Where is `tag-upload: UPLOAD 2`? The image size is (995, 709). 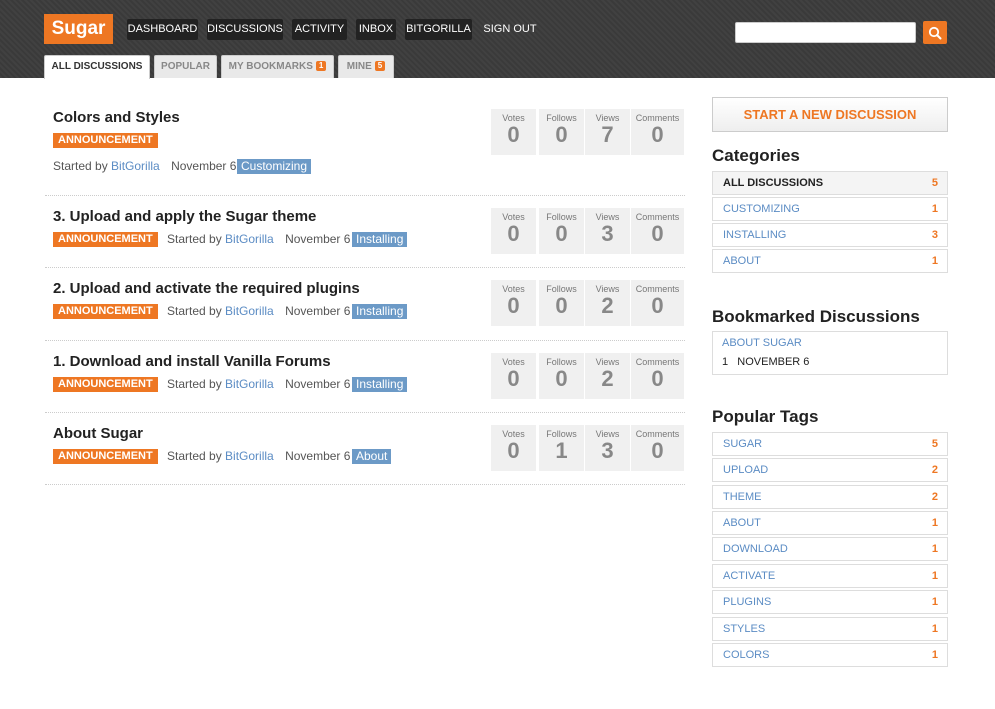
tag-upload: UPLOAD 2 is located at coordinates (830, 470).